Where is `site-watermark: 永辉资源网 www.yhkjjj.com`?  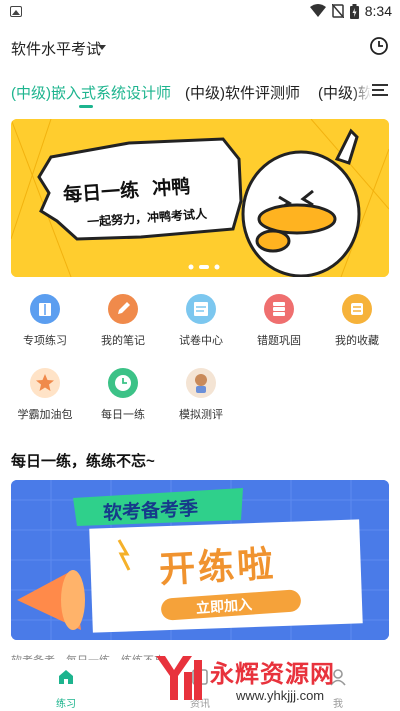
site-watermark: 永辉资源网 www.yhkjjj.com is located at coordinates (272, 679).